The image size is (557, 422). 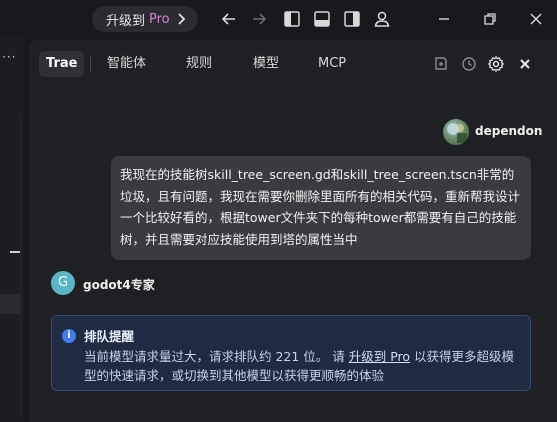 I want to click on divider, so click(x=20, y=266).